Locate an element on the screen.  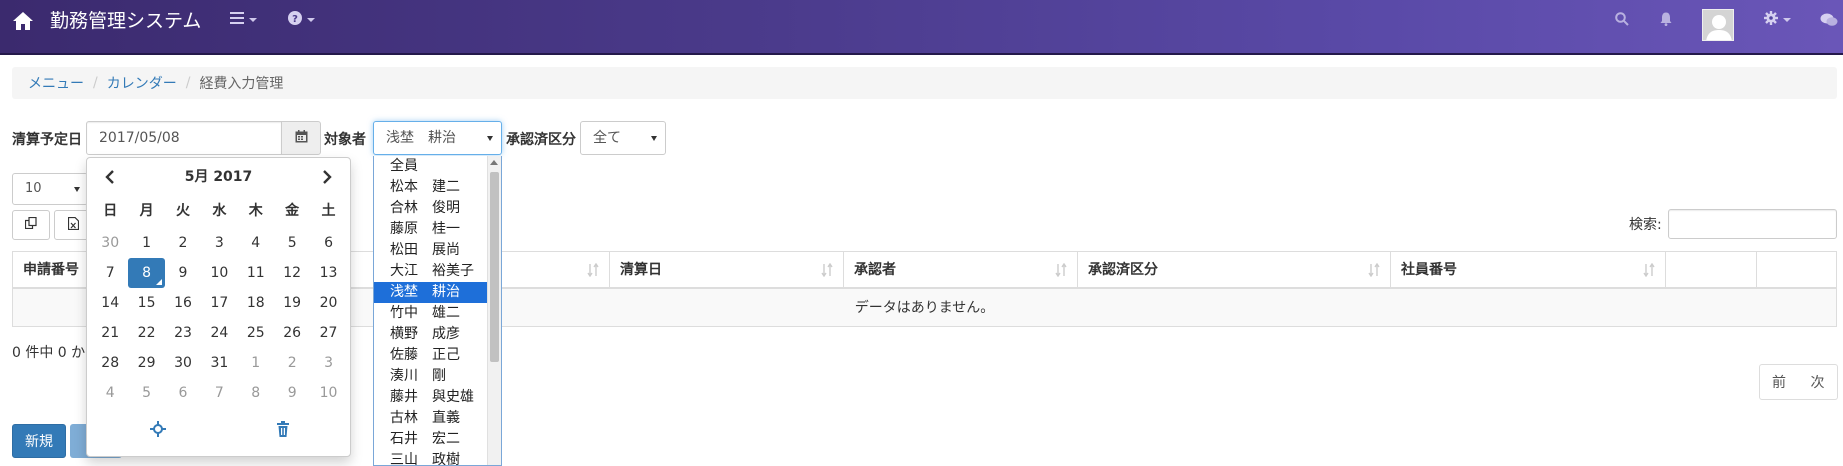
copy-button is located at coordinates (31, 225).